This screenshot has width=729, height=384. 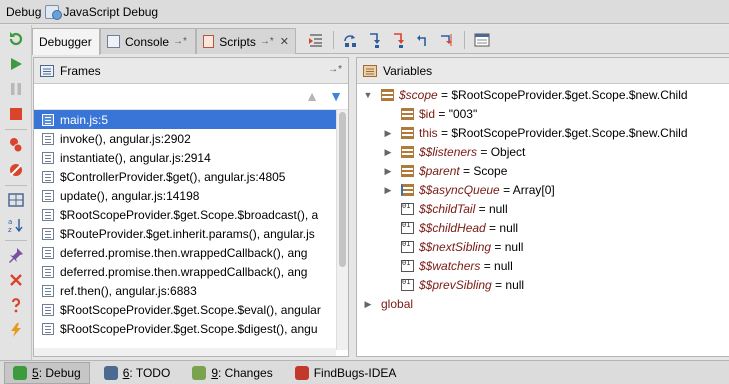 What do you see at coordinates (368, 95) in the screenshot?
I see `expanded-triangle-icon: ▼` at bounding box center [368, 95].